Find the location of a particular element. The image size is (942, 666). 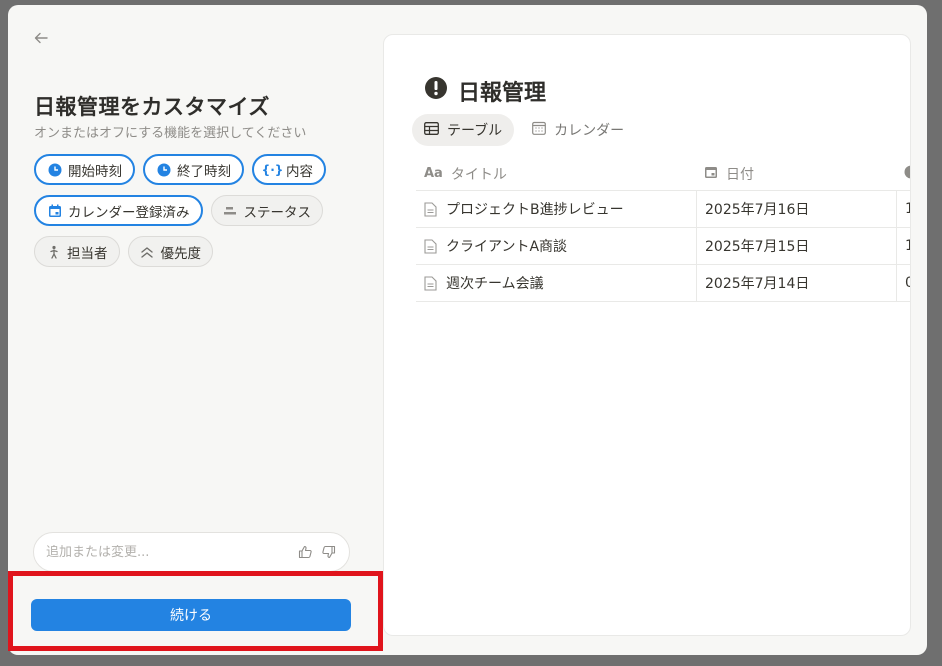

chip-label: 終了時刻 is located at coordinates (204, 171).